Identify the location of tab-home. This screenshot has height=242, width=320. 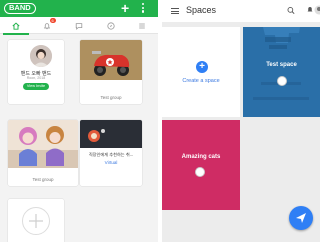
(16, 26).